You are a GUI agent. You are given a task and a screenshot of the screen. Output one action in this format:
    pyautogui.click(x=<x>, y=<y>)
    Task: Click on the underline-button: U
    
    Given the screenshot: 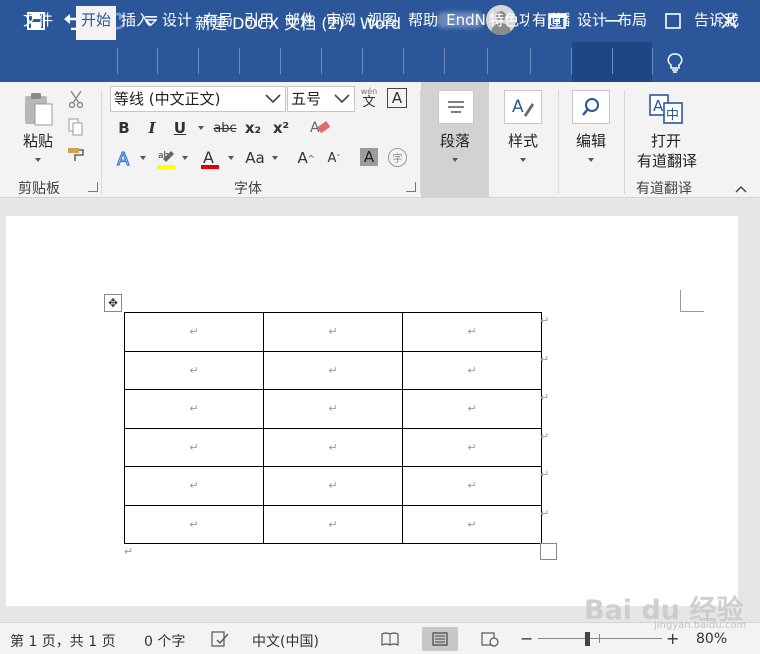 What is the action you would take?
    pyautogui.click(x=180, y=128)
    